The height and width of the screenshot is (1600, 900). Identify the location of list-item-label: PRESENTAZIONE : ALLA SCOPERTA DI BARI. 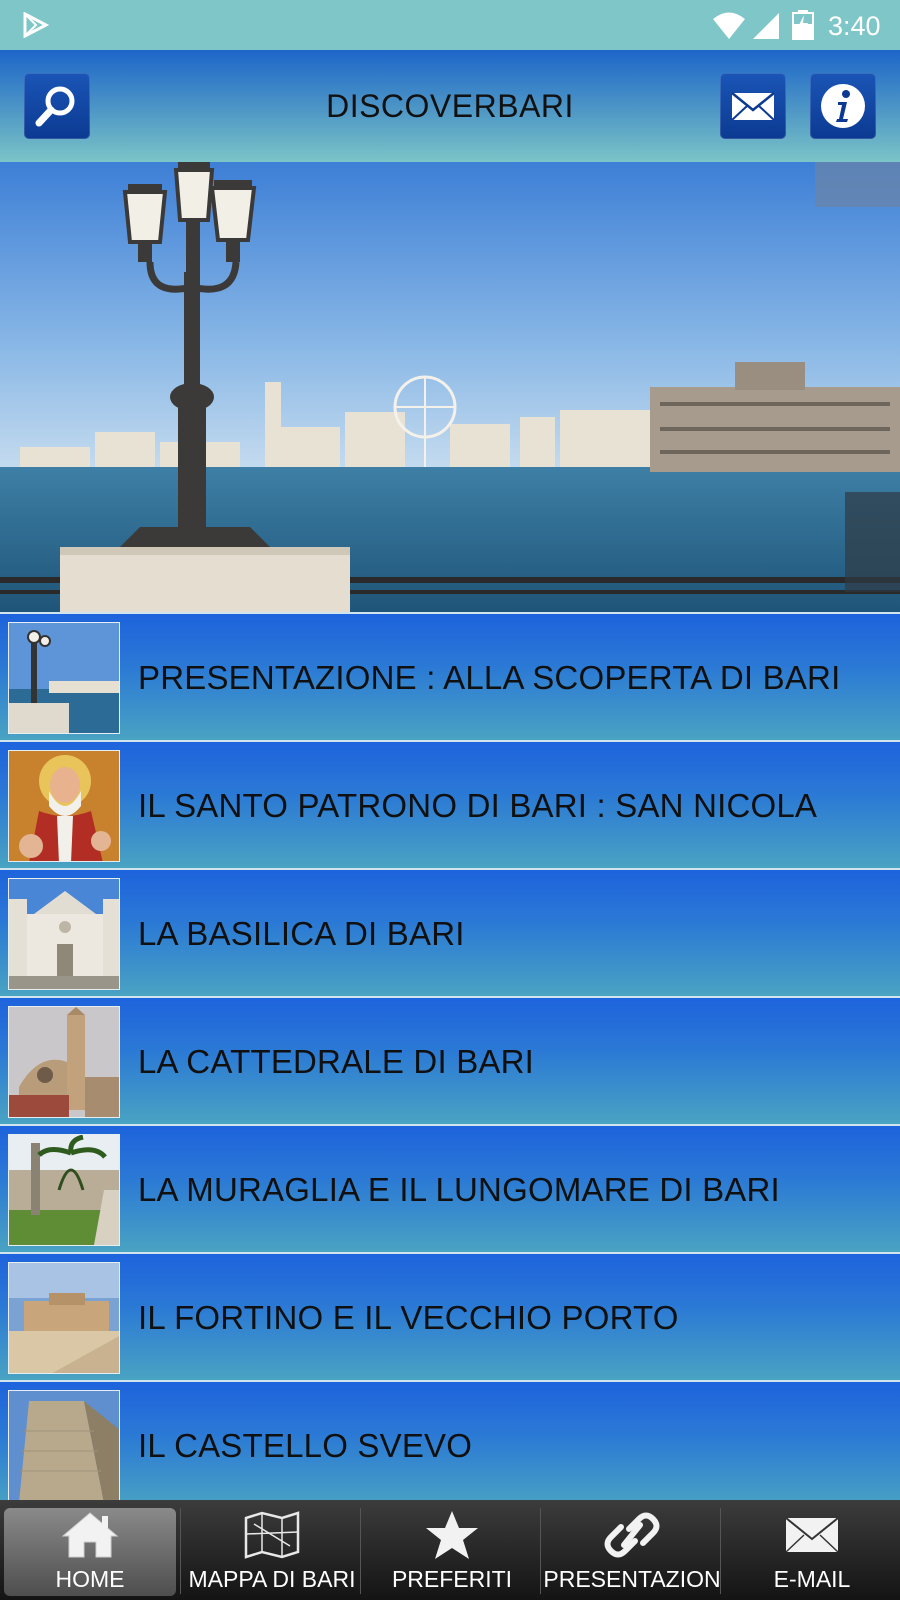
(489, 677).